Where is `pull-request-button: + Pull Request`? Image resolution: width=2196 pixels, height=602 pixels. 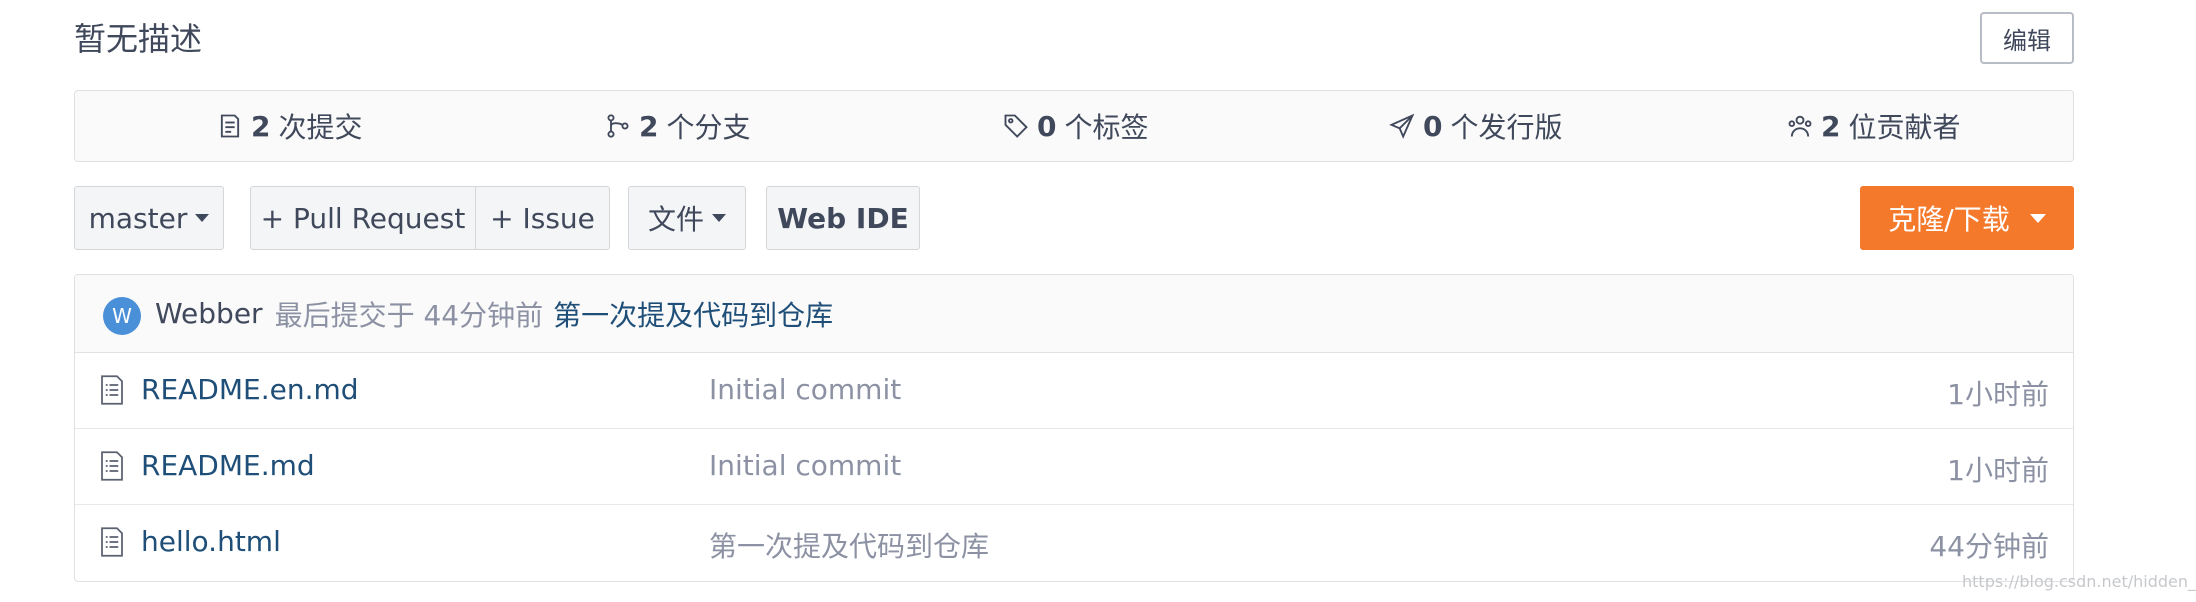
pull-request-button: + Pull Request is located at coordinates (363, 218).